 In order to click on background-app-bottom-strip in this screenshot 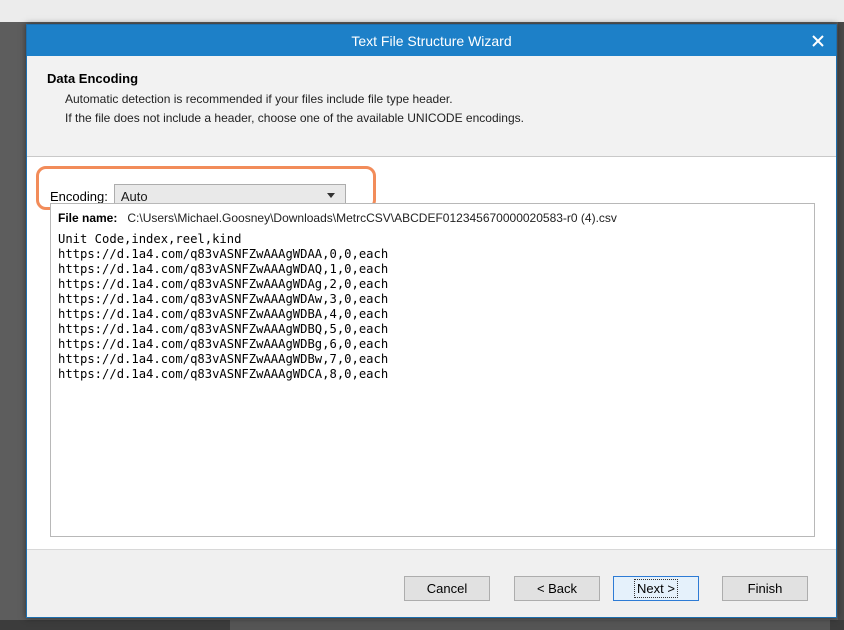, I will do `click(530, 625)`.